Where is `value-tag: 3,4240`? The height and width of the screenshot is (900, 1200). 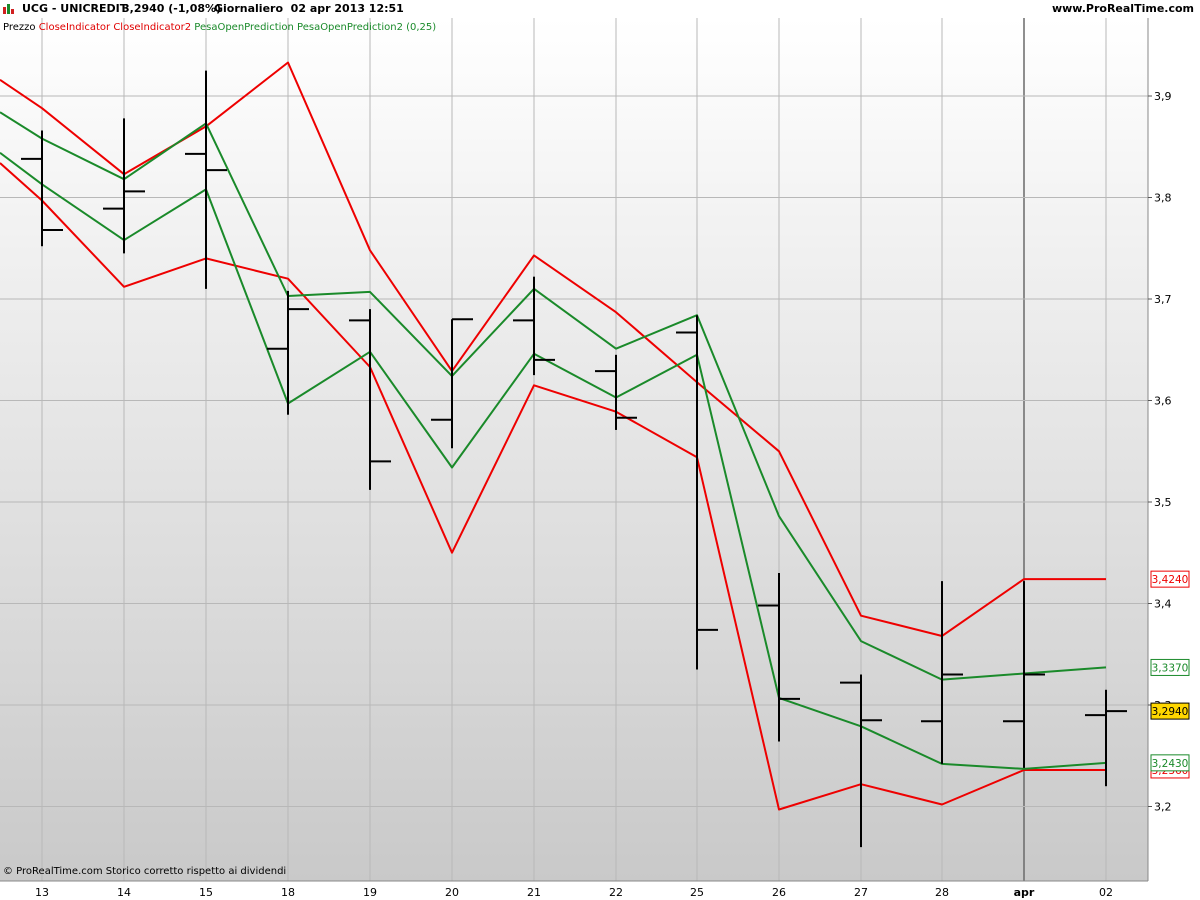
value-tag: 3,4240 is located at coordinates (1170, 579).